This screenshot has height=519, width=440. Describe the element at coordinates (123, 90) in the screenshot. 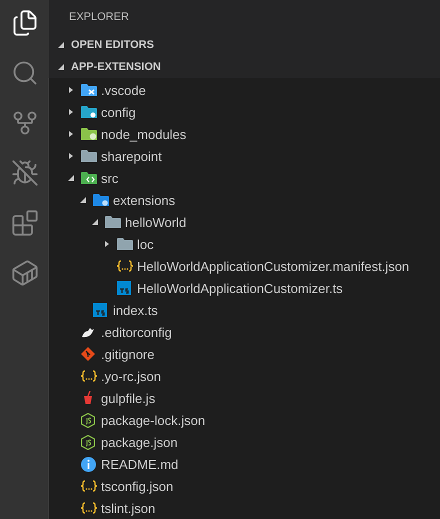

I see `folder-name: .vscode` at that location.